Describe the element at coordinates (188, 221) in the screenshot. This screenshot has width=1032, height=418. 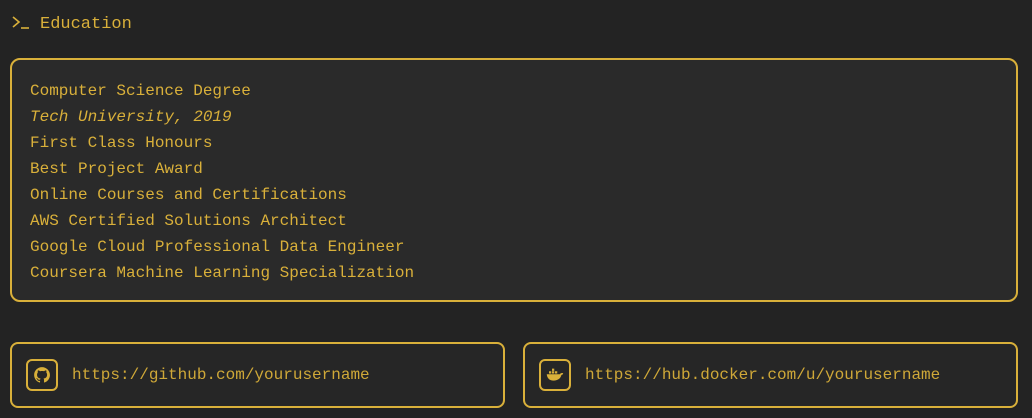
I see `certification-aws: AWS Certified Solutions Architect` at that location.